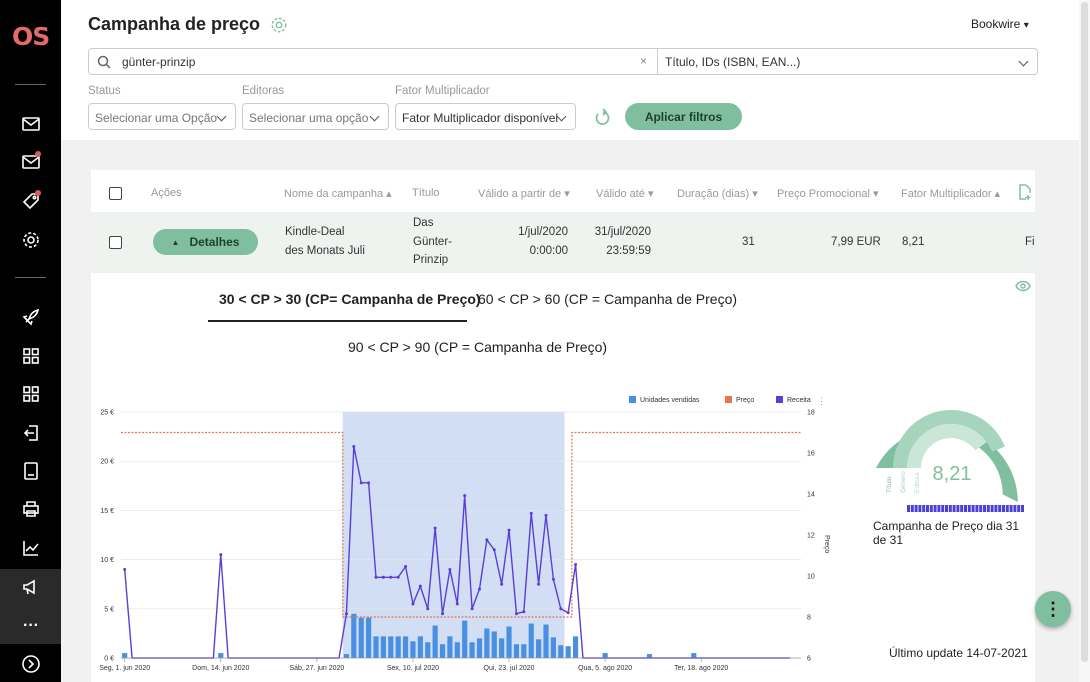 Image resolution: width=1090 pixels, height=682 pixels. I want to click on cell-price: 7,99 EUR, so click(856, 242).